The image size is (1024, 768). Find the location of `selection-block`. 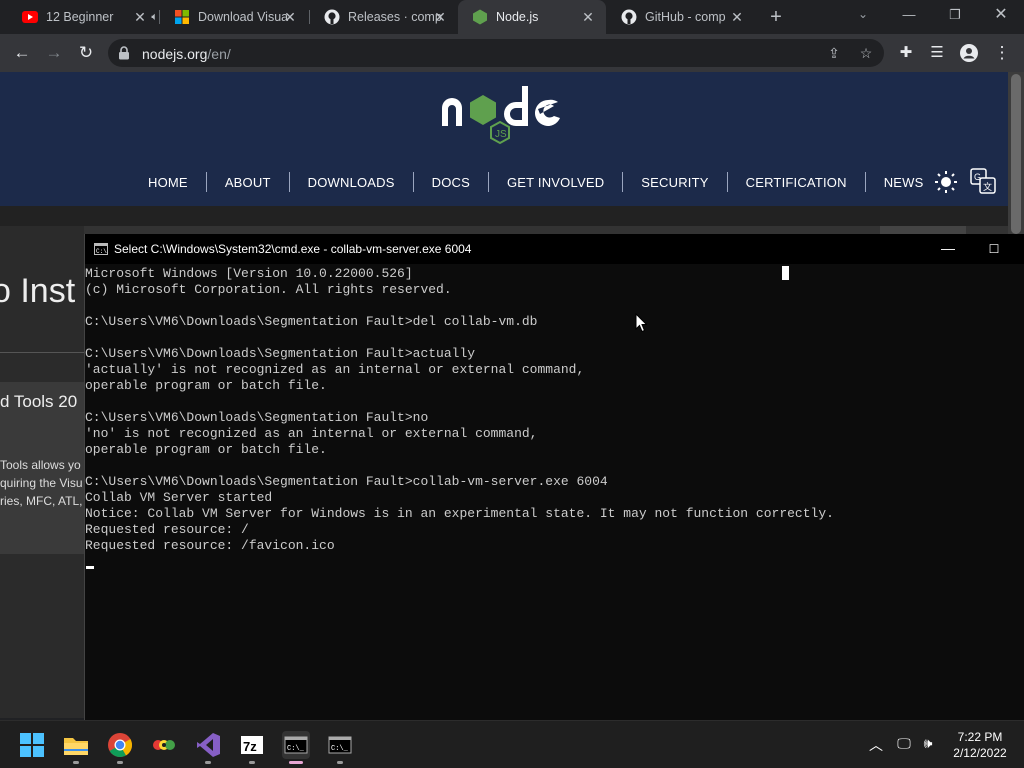

selection-block is located at coordinates (785, 273).